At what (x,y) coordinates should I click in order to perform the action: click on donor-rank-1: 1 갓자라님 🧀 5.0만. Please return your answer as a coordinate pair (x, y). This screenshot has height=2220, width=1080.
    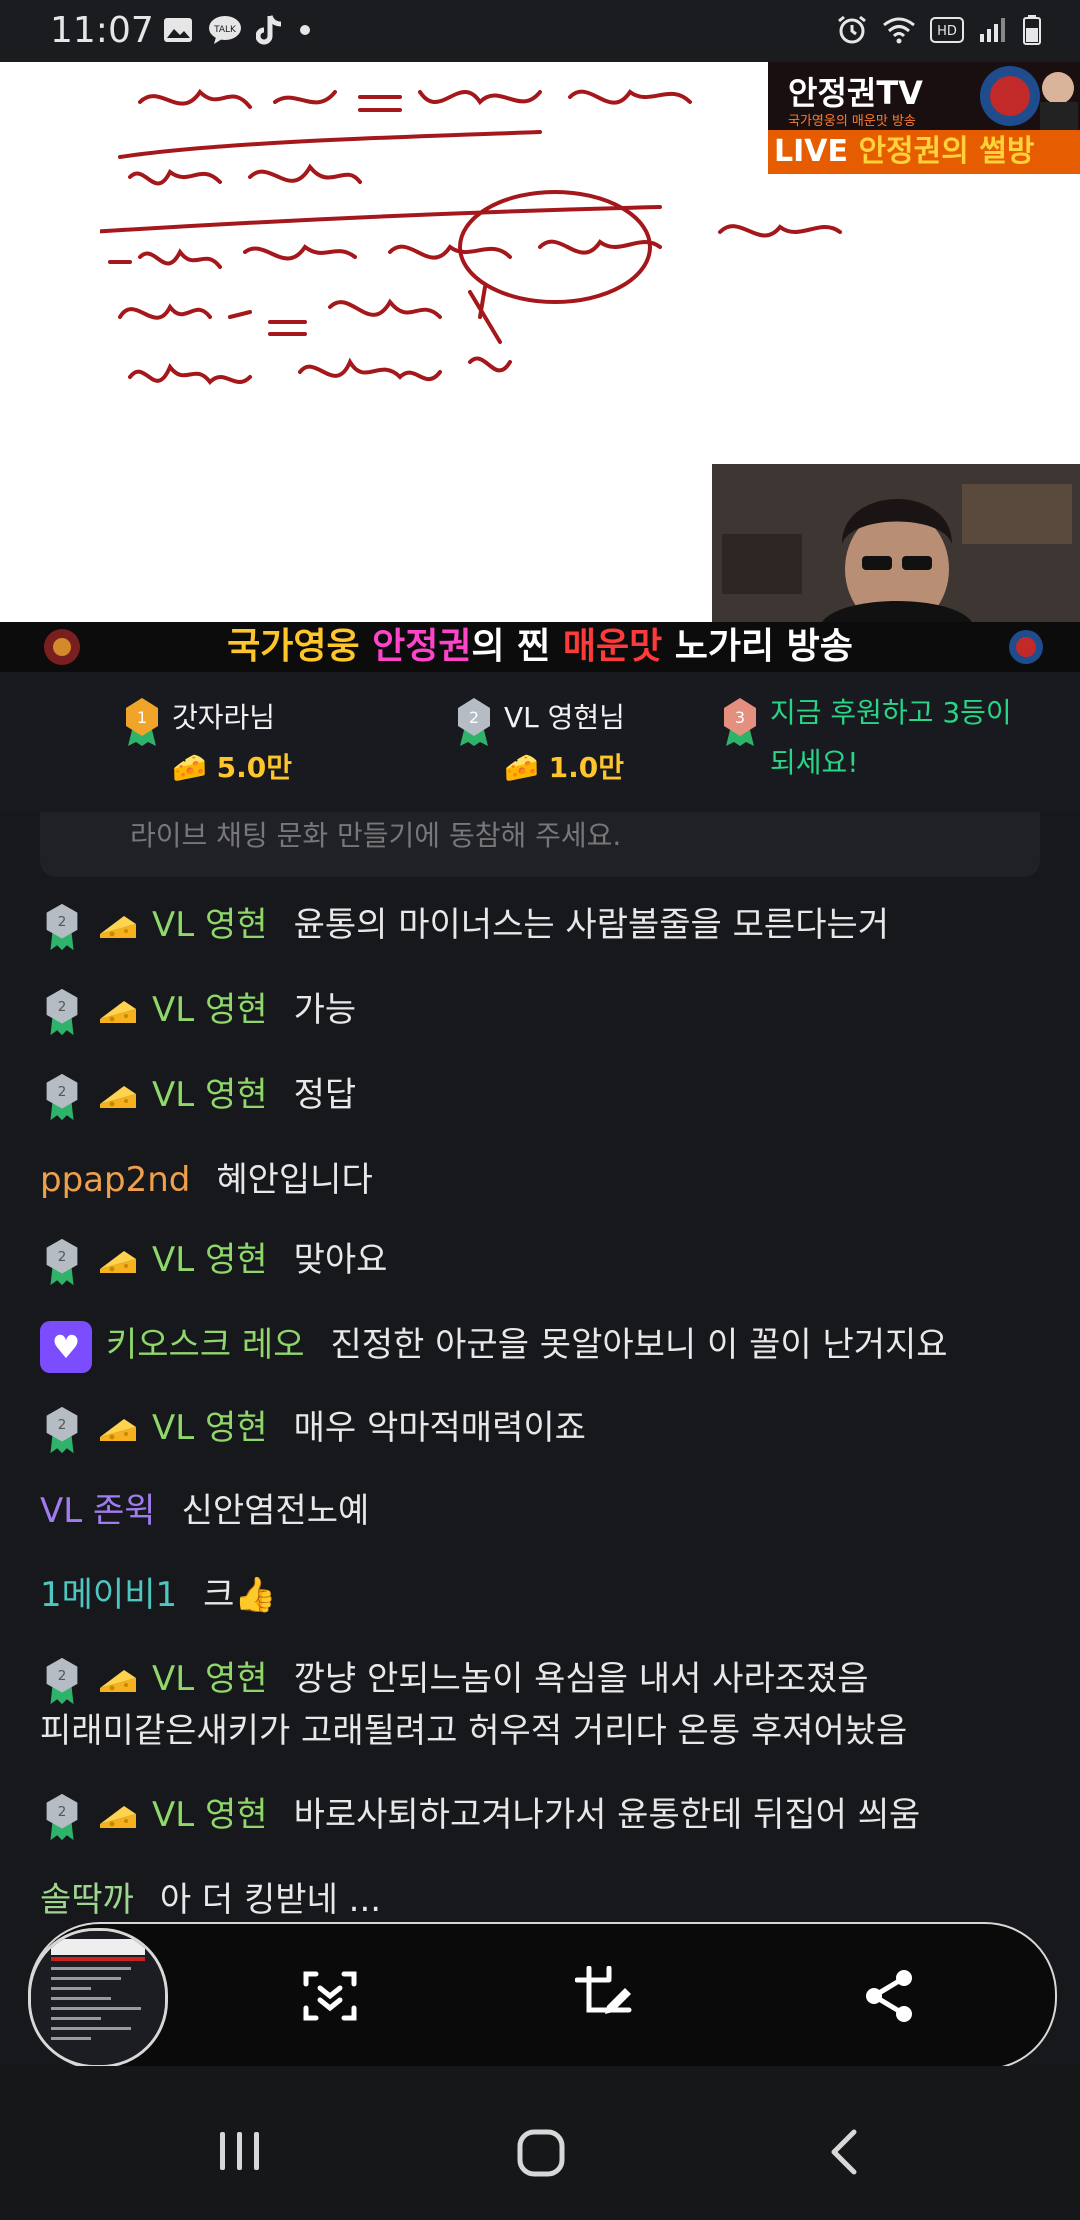
    Looking at the image, I should click on (206, 741).